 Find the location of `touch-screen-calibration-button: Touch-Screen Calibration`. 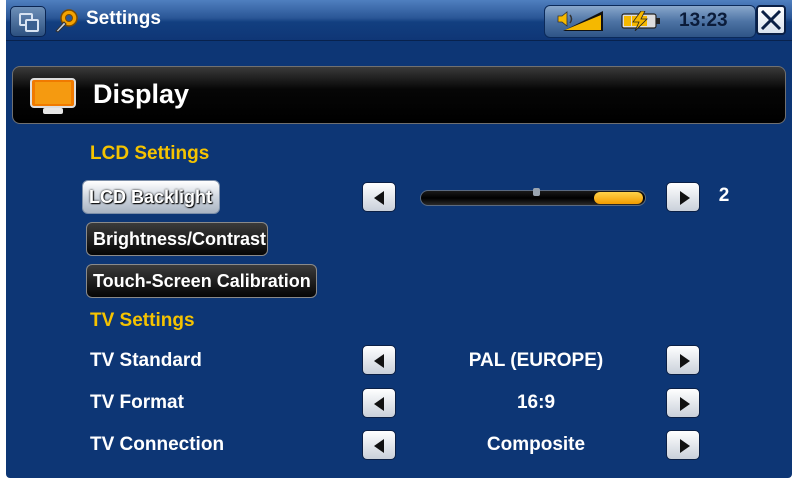

touch-screen-calibration-button: Touch-Screen Calibration is located at coordinates (201, 281).